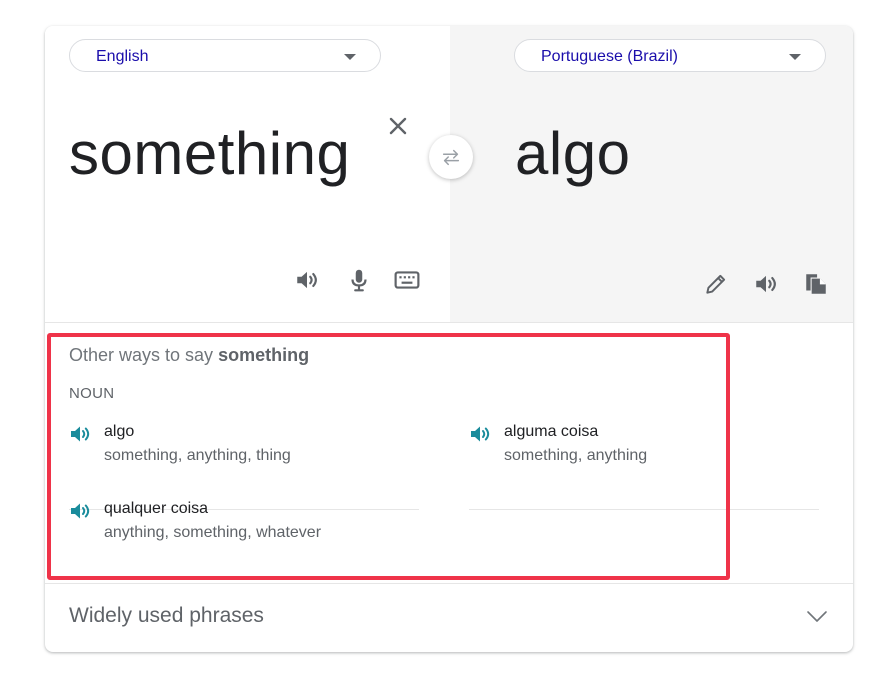 This screenshot has width=892, height=691. What do you see at coordinates (644, 509) in the screenshot?
I see `entry-divider` at bounding box center [644, 509].